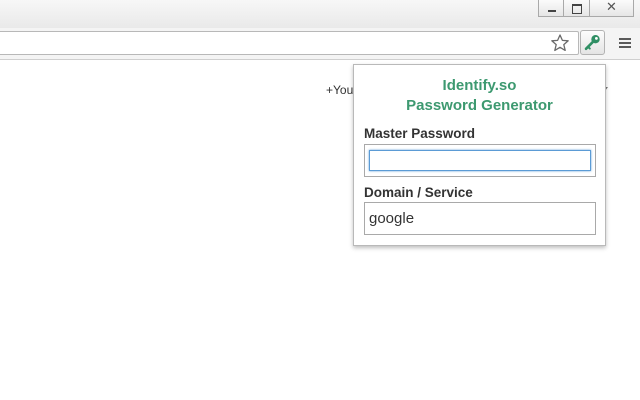 The width and height of the screenshot is (640, 400). Describe the element at coordinates (625, 43) in the screenshot. I see `hamburger-menu-icon` at that location.